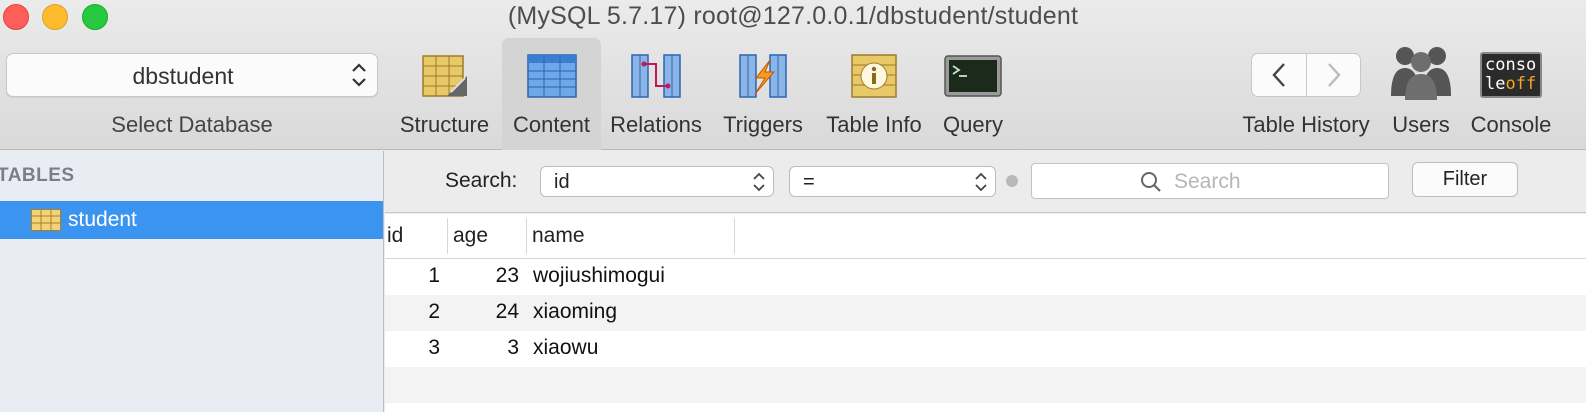  What do you see at coordinates (191, 220) in the screenshot?
I see `sidebar-item-student: student` at bounding box center [191, 220].